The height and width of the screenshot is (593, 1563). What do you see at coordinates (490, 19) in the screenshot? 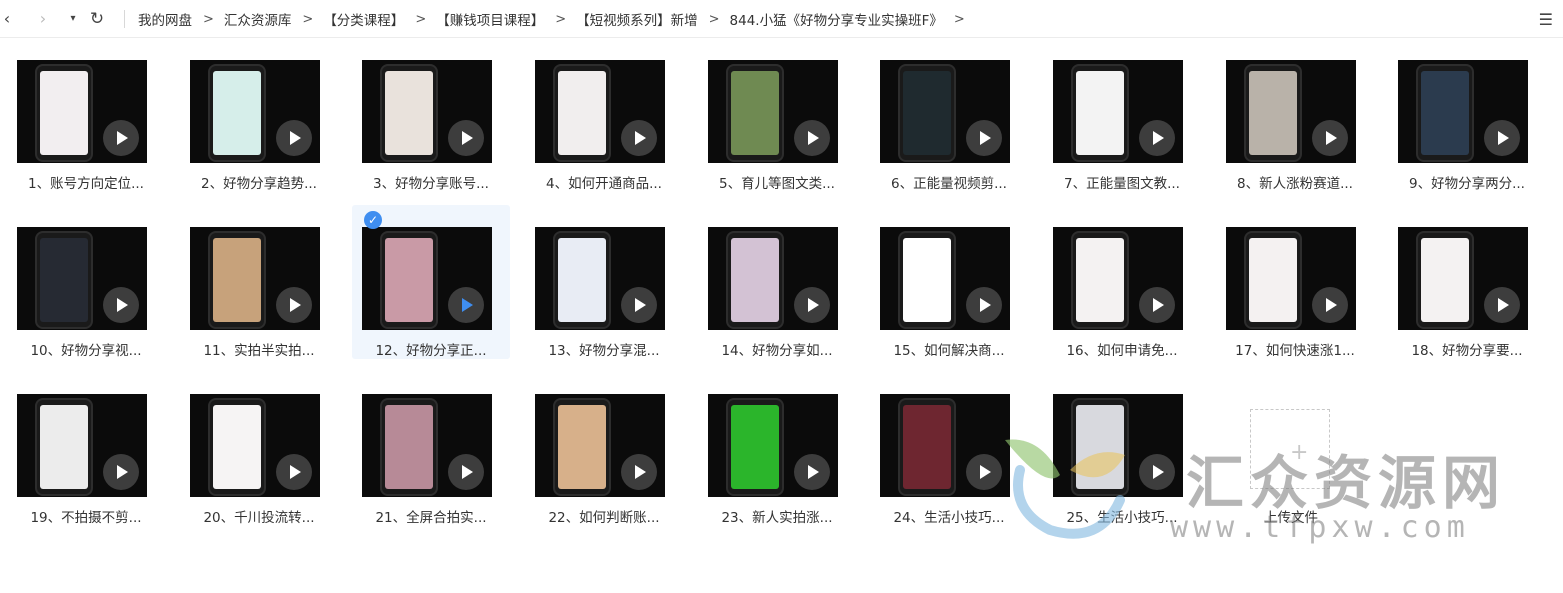
I see `breadcrumb-item: 【赚钱项目课程】` at bounding box center [490, 19].